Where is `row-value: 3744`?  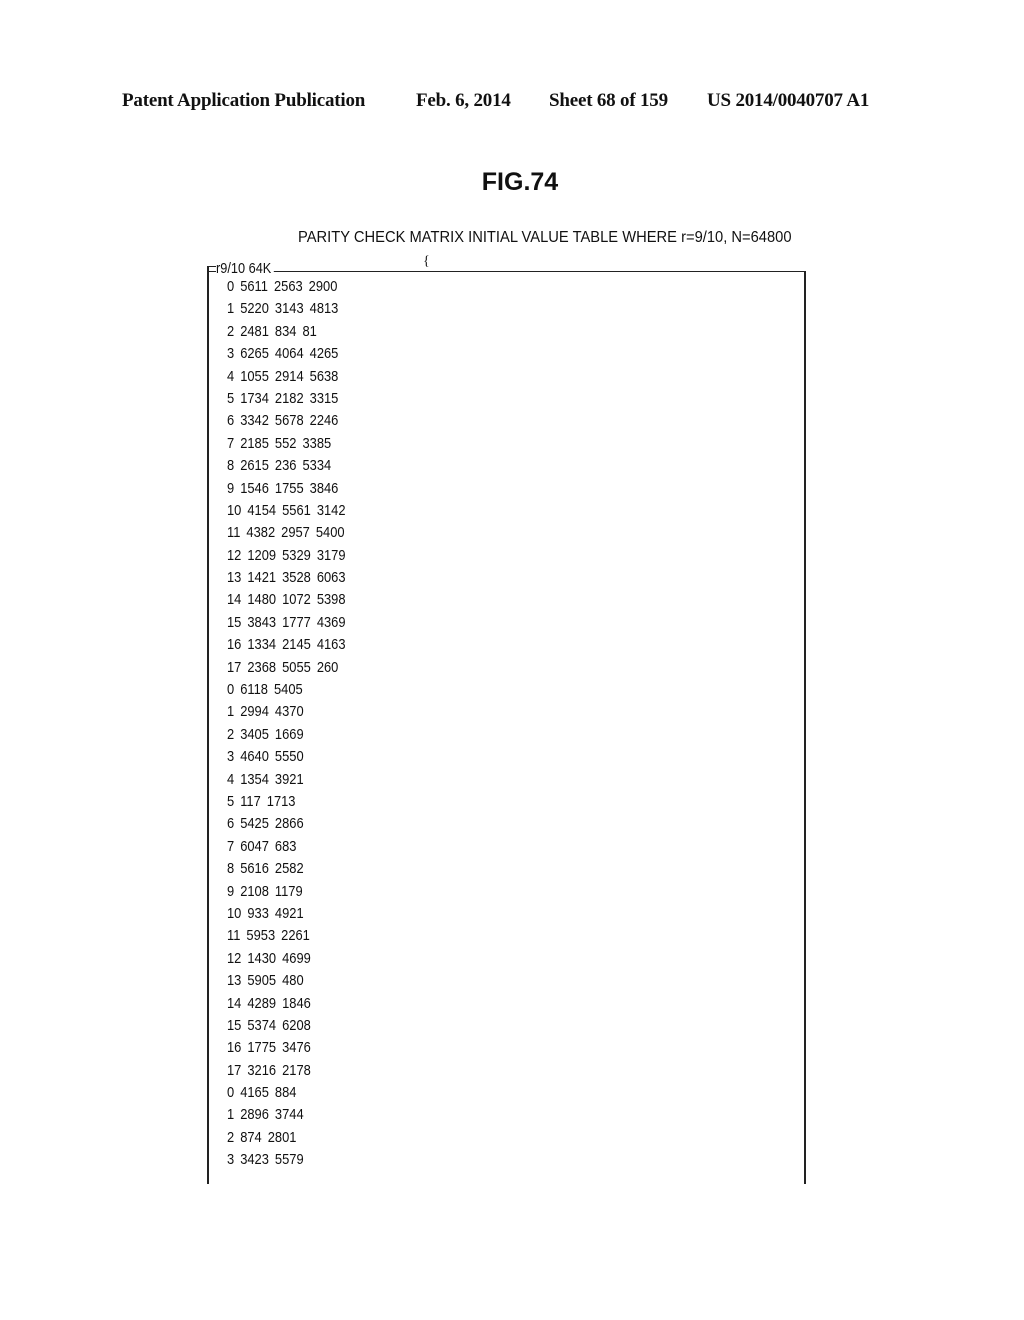
row-value: 3744 is located at coordinates (289, 1115).